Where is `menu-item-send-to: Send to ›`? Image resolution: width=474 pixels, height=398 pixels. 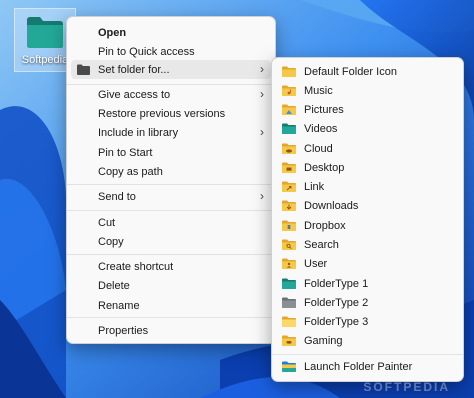
menu-item-send-to: Send to › is located at coordinates (171, 196).